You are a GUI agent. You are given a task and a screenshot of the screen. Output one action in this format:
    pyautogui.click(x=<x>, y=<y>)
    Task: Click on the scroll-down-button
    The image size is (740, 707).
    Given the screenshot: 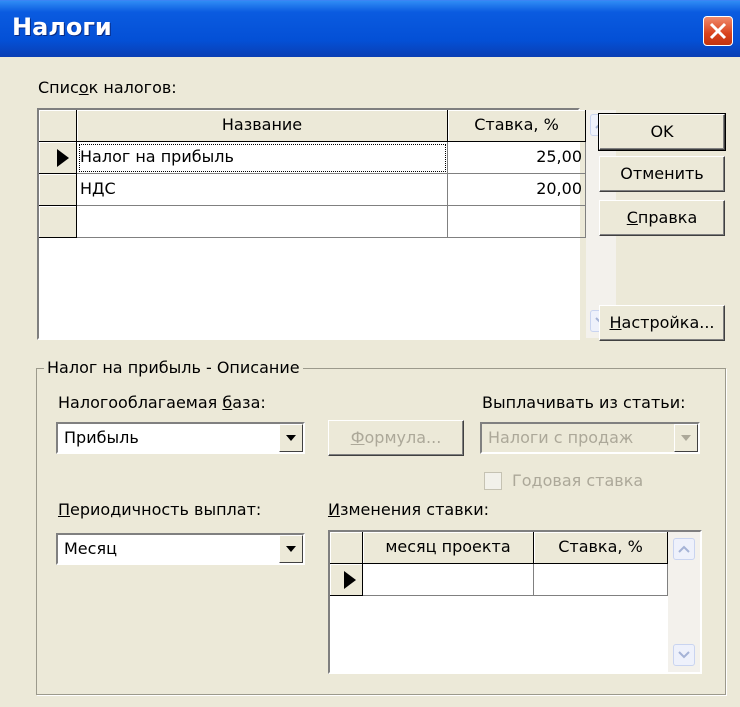 What is the action you would take?
    pyautogui.click(x=684, y=655)
    